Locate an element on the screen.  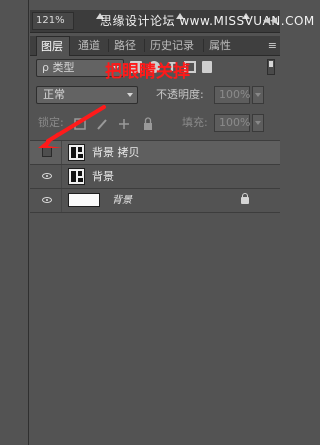
opacity-label: 不透明度: is located at coordinates (180, 94).